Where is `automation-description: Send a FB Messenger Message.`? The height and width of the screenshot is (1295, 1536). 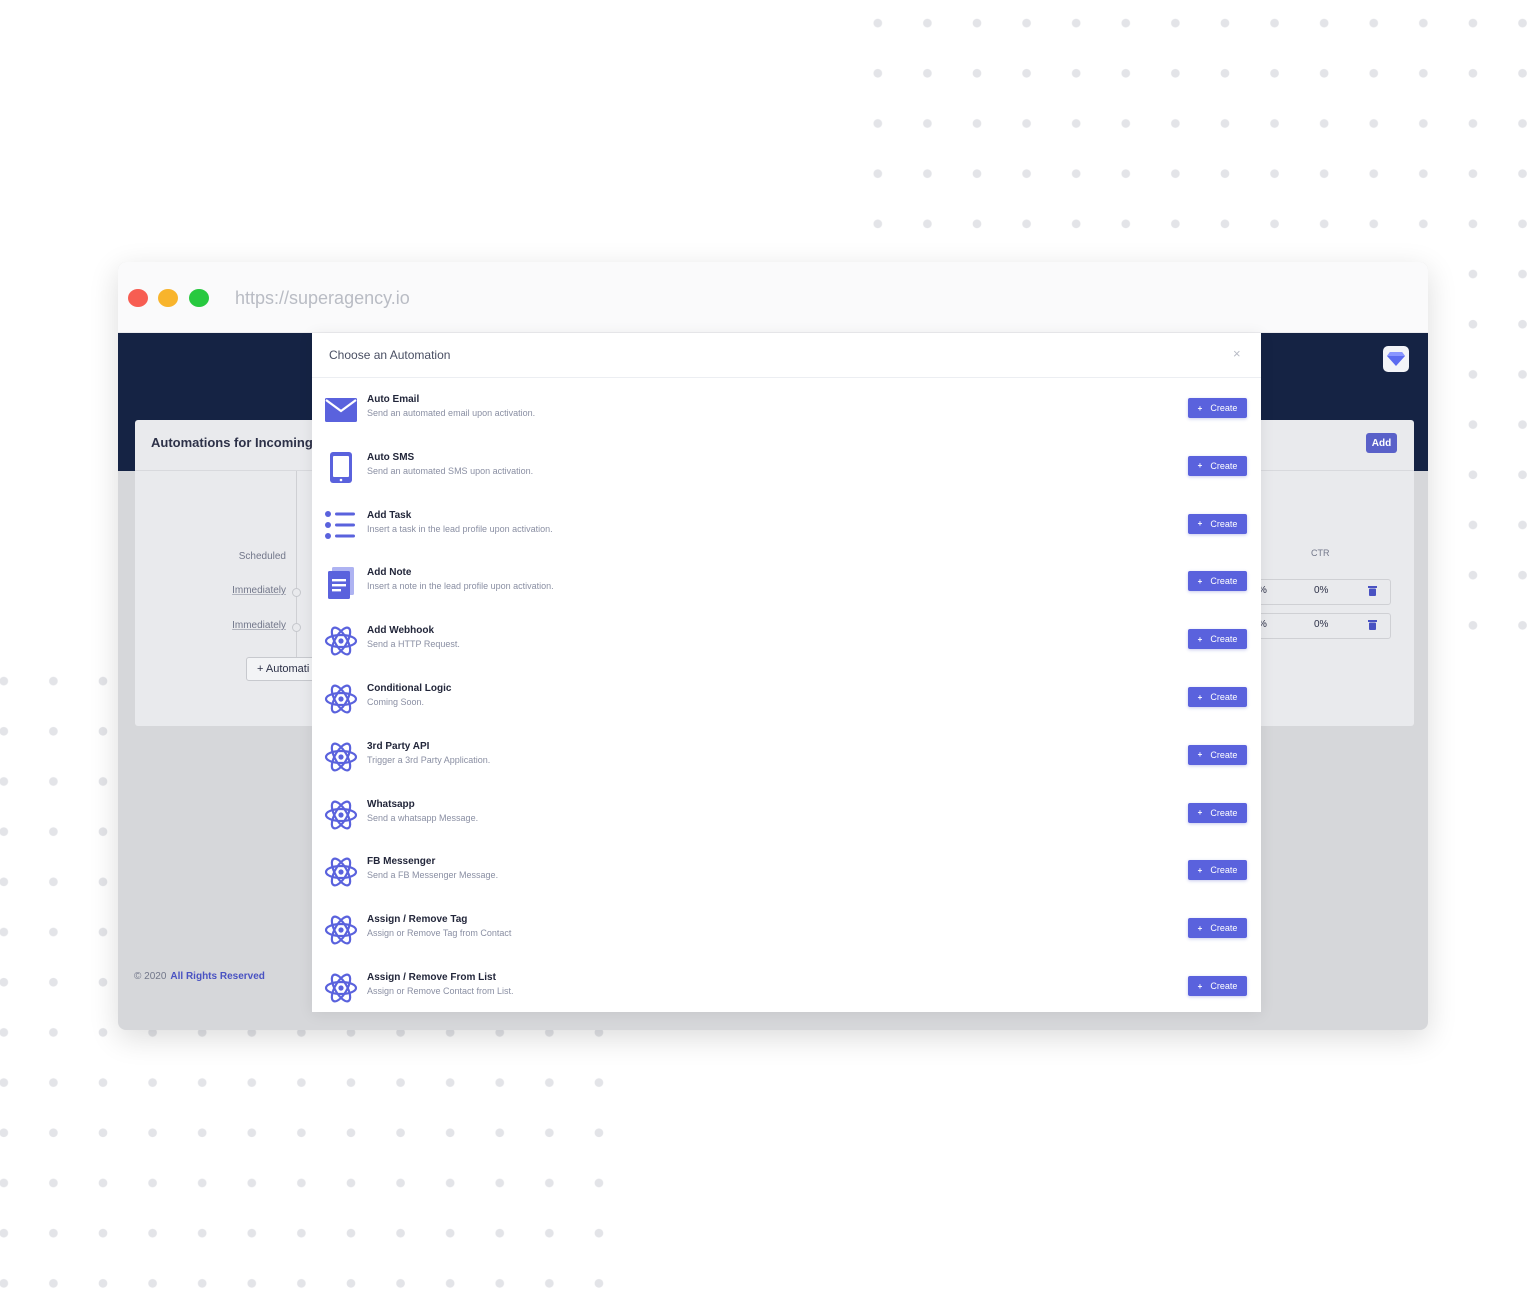
automation-description: Send a FB Messenger Message. is located at coordinates (433, 875).